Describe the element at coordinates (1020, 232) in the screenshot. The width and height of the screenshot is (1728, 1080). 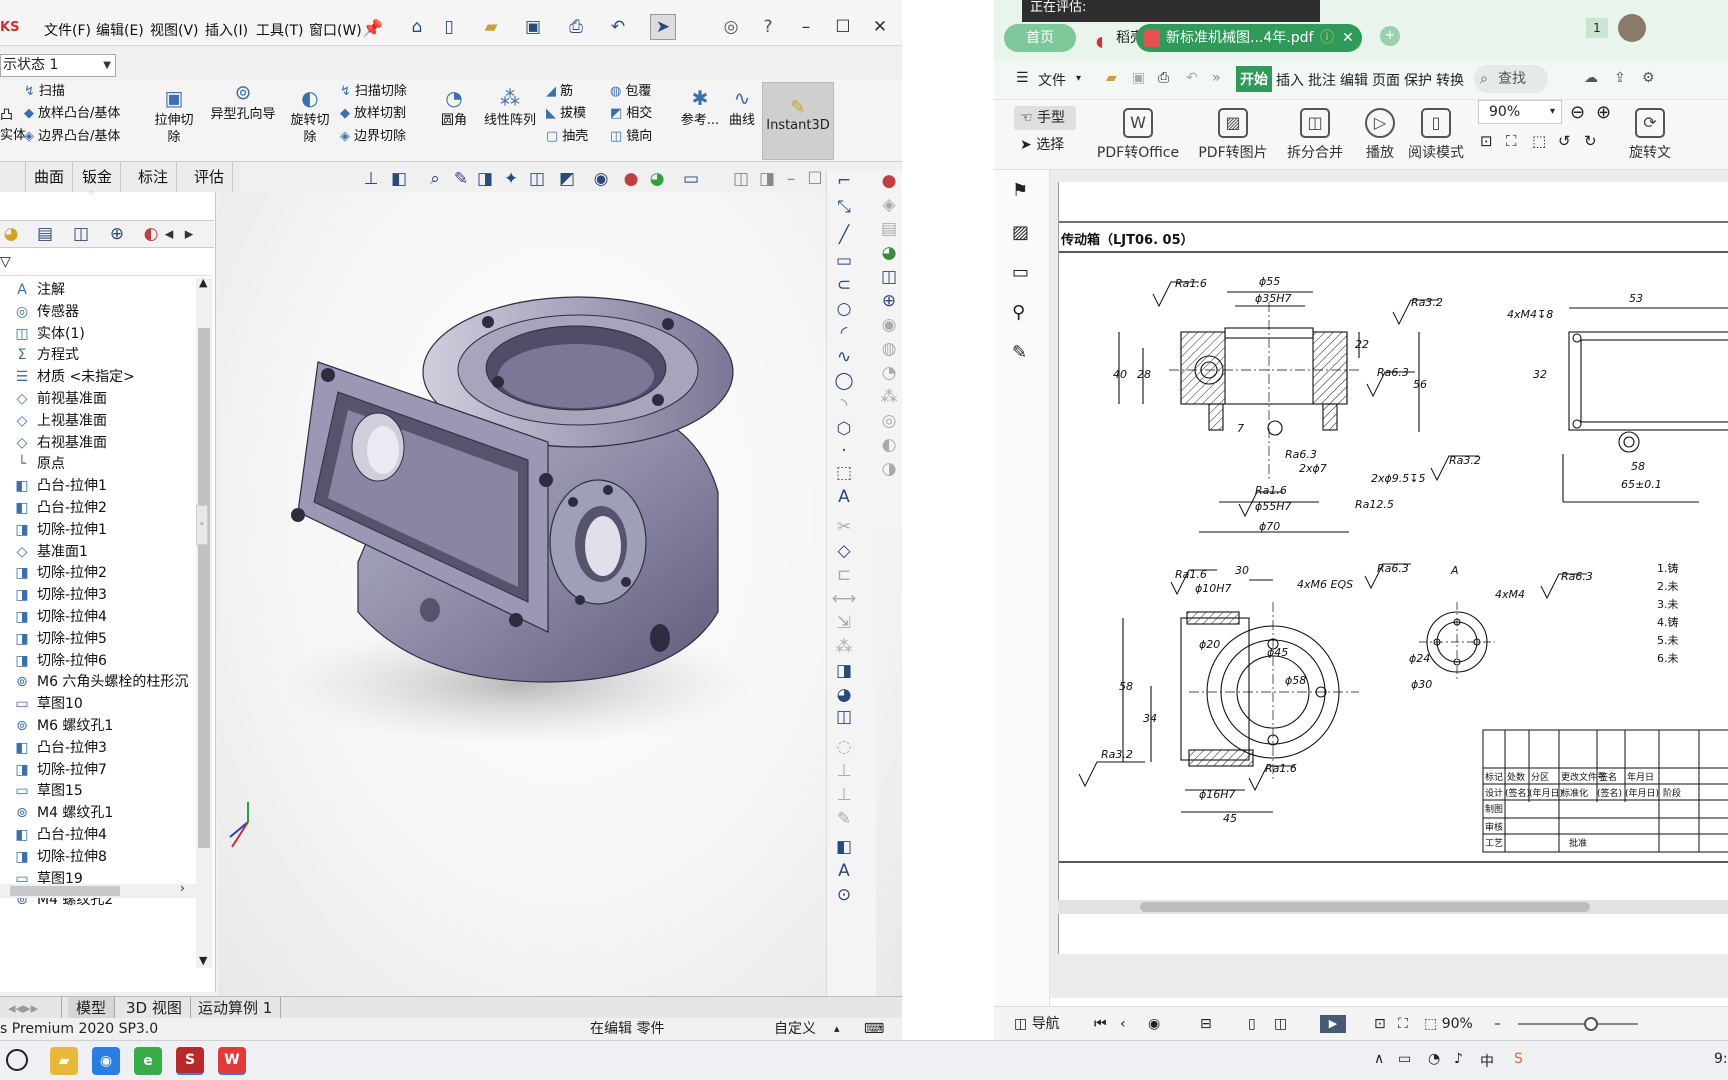
I see `thumbnail-icon: ▨` at that location.